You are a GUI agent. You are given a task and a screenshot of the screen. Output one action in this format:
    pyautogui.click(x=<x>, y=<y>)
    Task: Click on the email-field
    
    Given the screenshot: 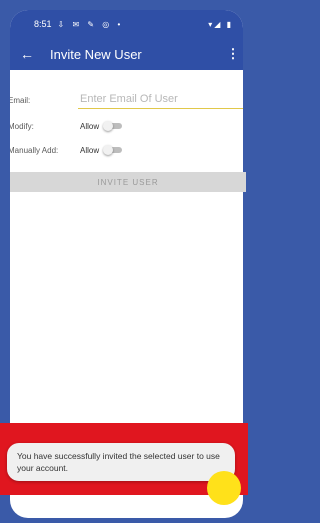 What is the action you would take?
    pyautogui.click(x=160, y=99)
    